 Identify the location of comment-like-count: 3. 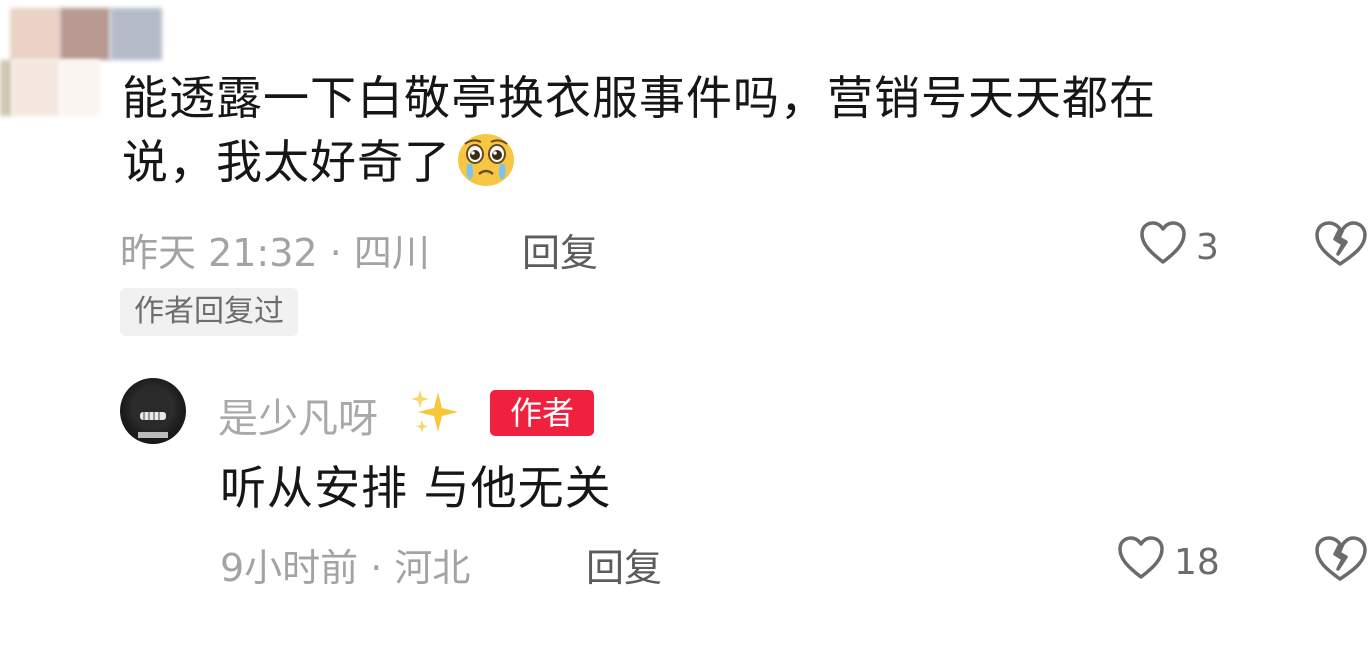
(1207, 247).